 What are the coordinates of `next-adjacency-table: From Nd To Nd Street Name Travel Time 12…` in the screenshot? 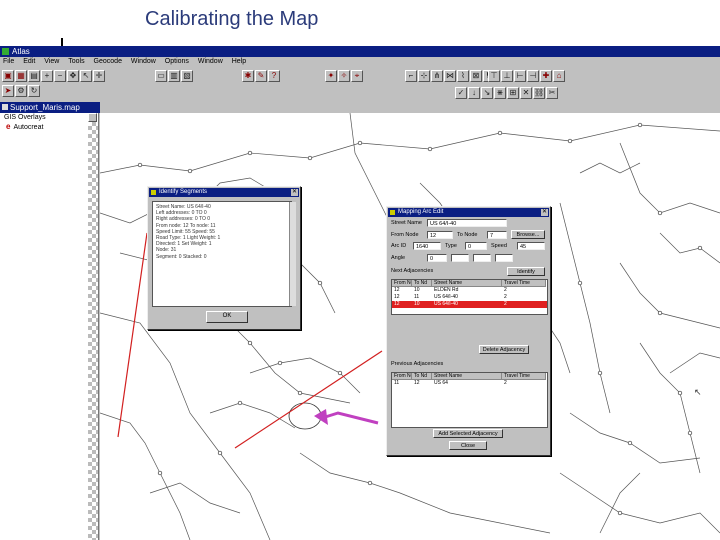 It's located at (469, 297).